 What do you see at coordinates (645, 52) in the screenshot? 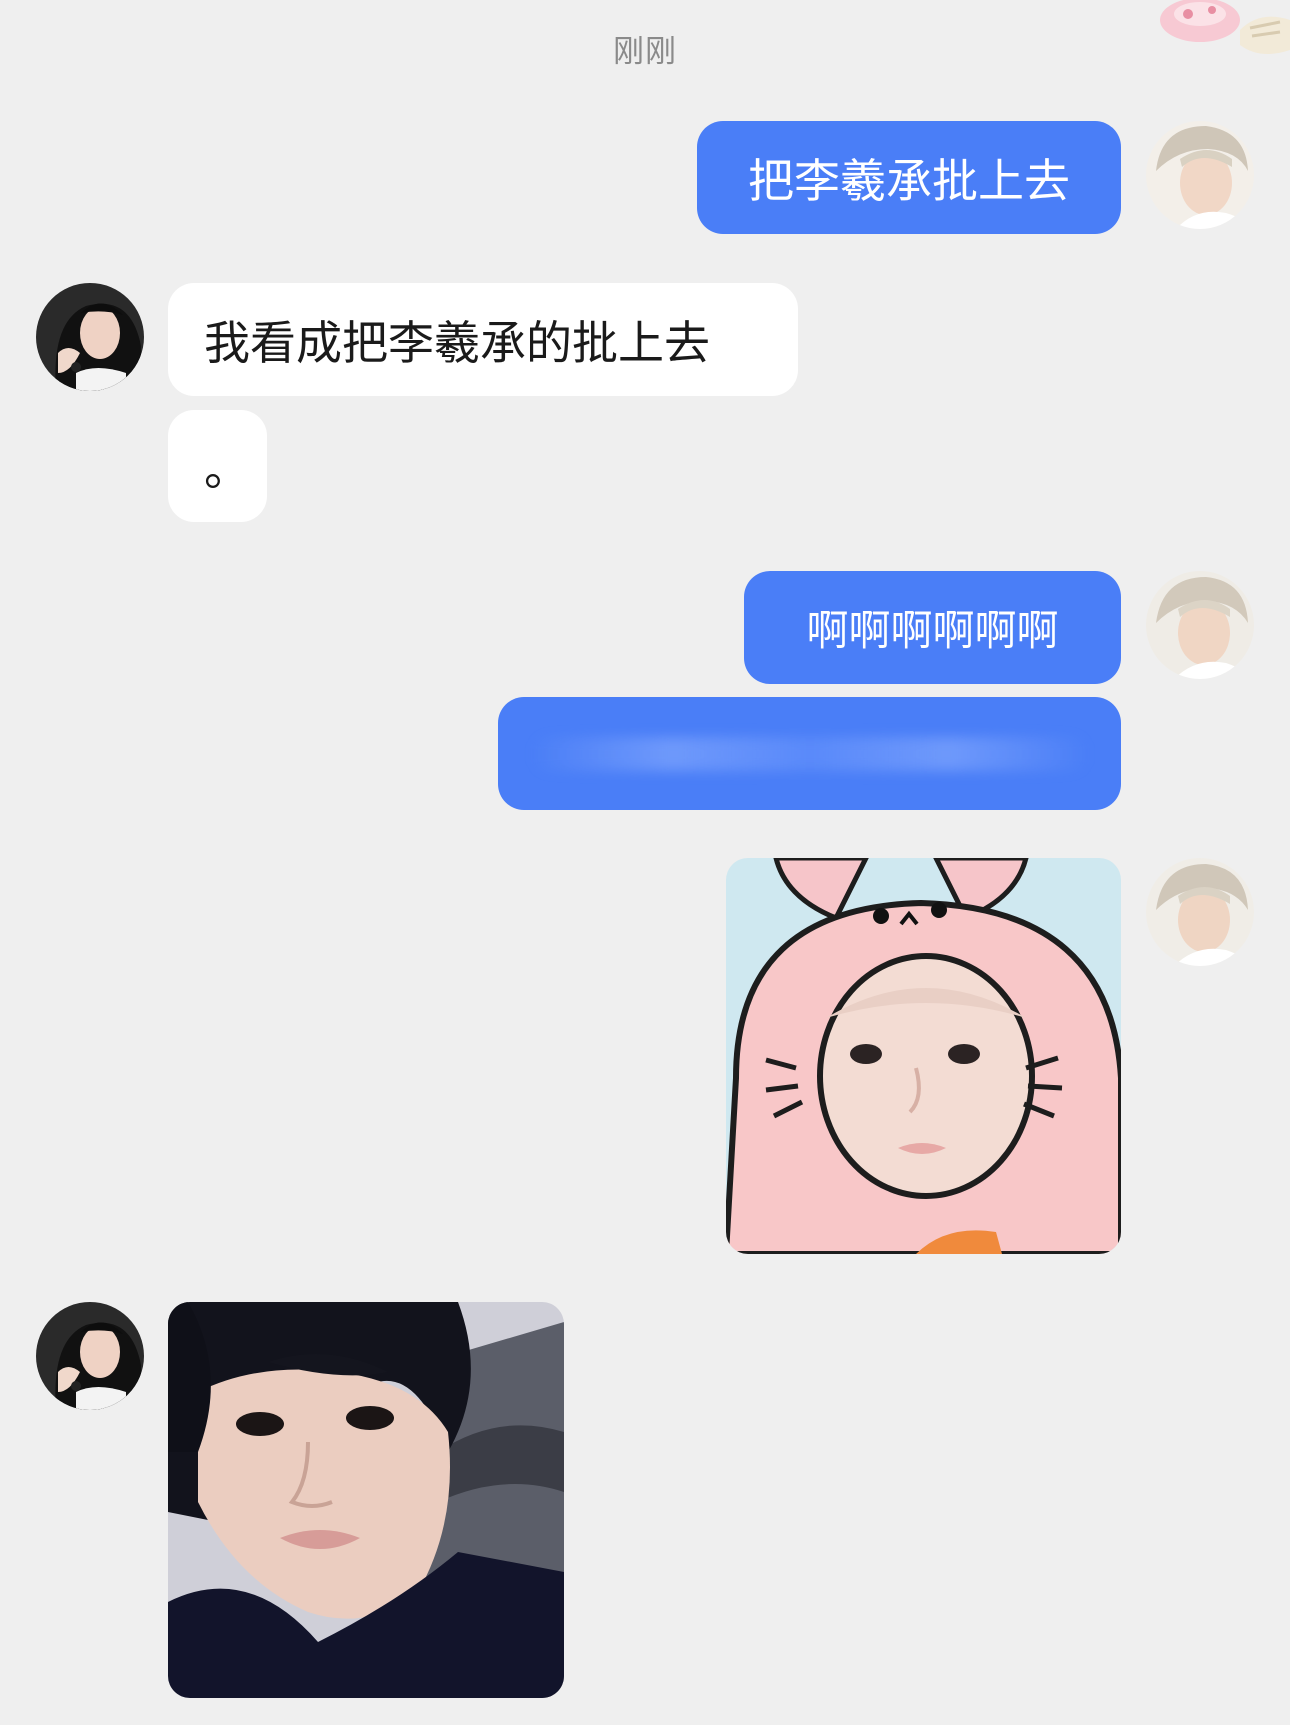
I see `timestamp: 刚刚` at bounding box center [645, 52].